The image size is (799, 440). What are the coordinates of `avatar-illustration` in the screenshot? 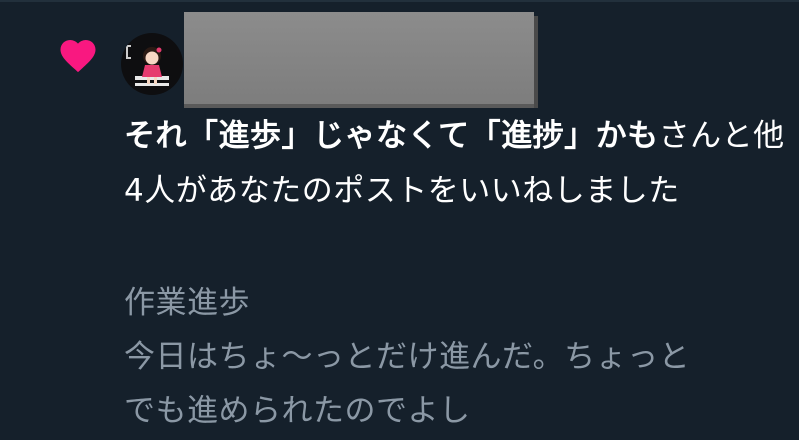 It's located at (147, 65).